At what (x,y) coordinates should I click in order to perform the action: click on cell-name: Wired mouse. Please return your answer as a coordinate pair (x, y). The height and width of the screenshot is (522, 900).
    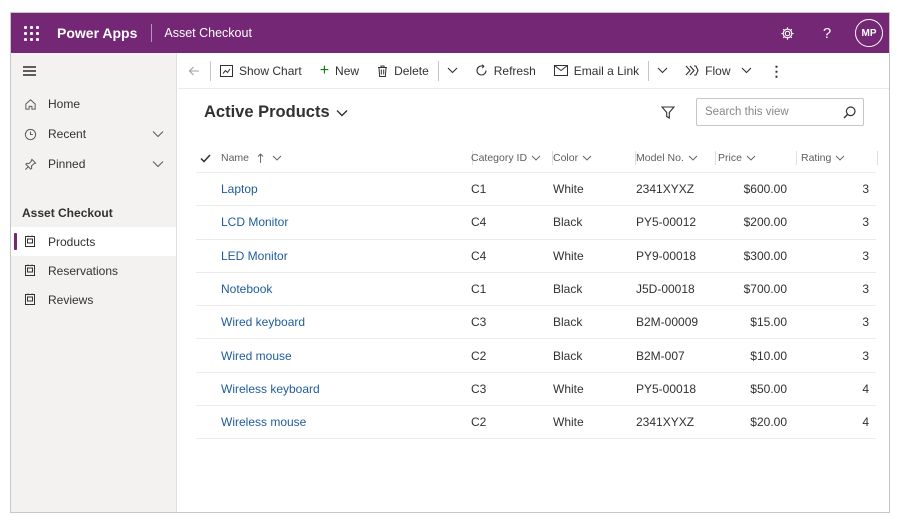
    Looking at the image, I should click on (256, 355).